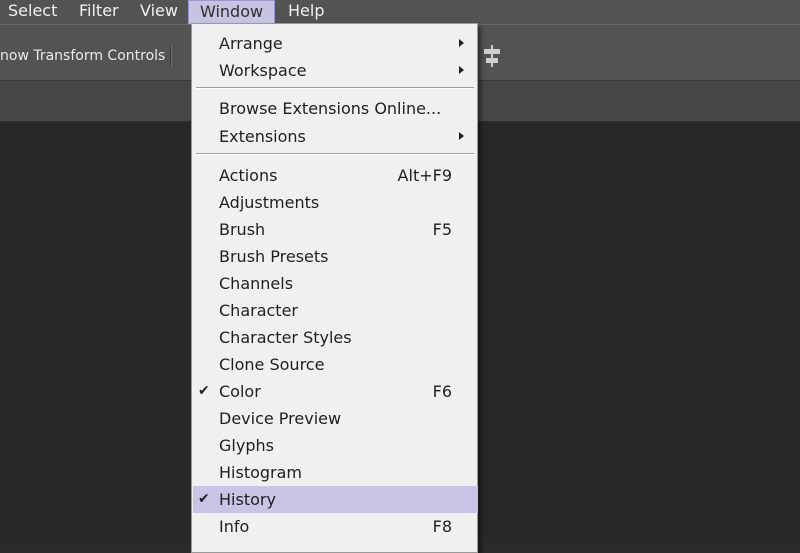  What do you see at coordinates (280, 418) in the screenshot?
I see `menu-item-label: Device Preview` at bounding box center [280, 418].